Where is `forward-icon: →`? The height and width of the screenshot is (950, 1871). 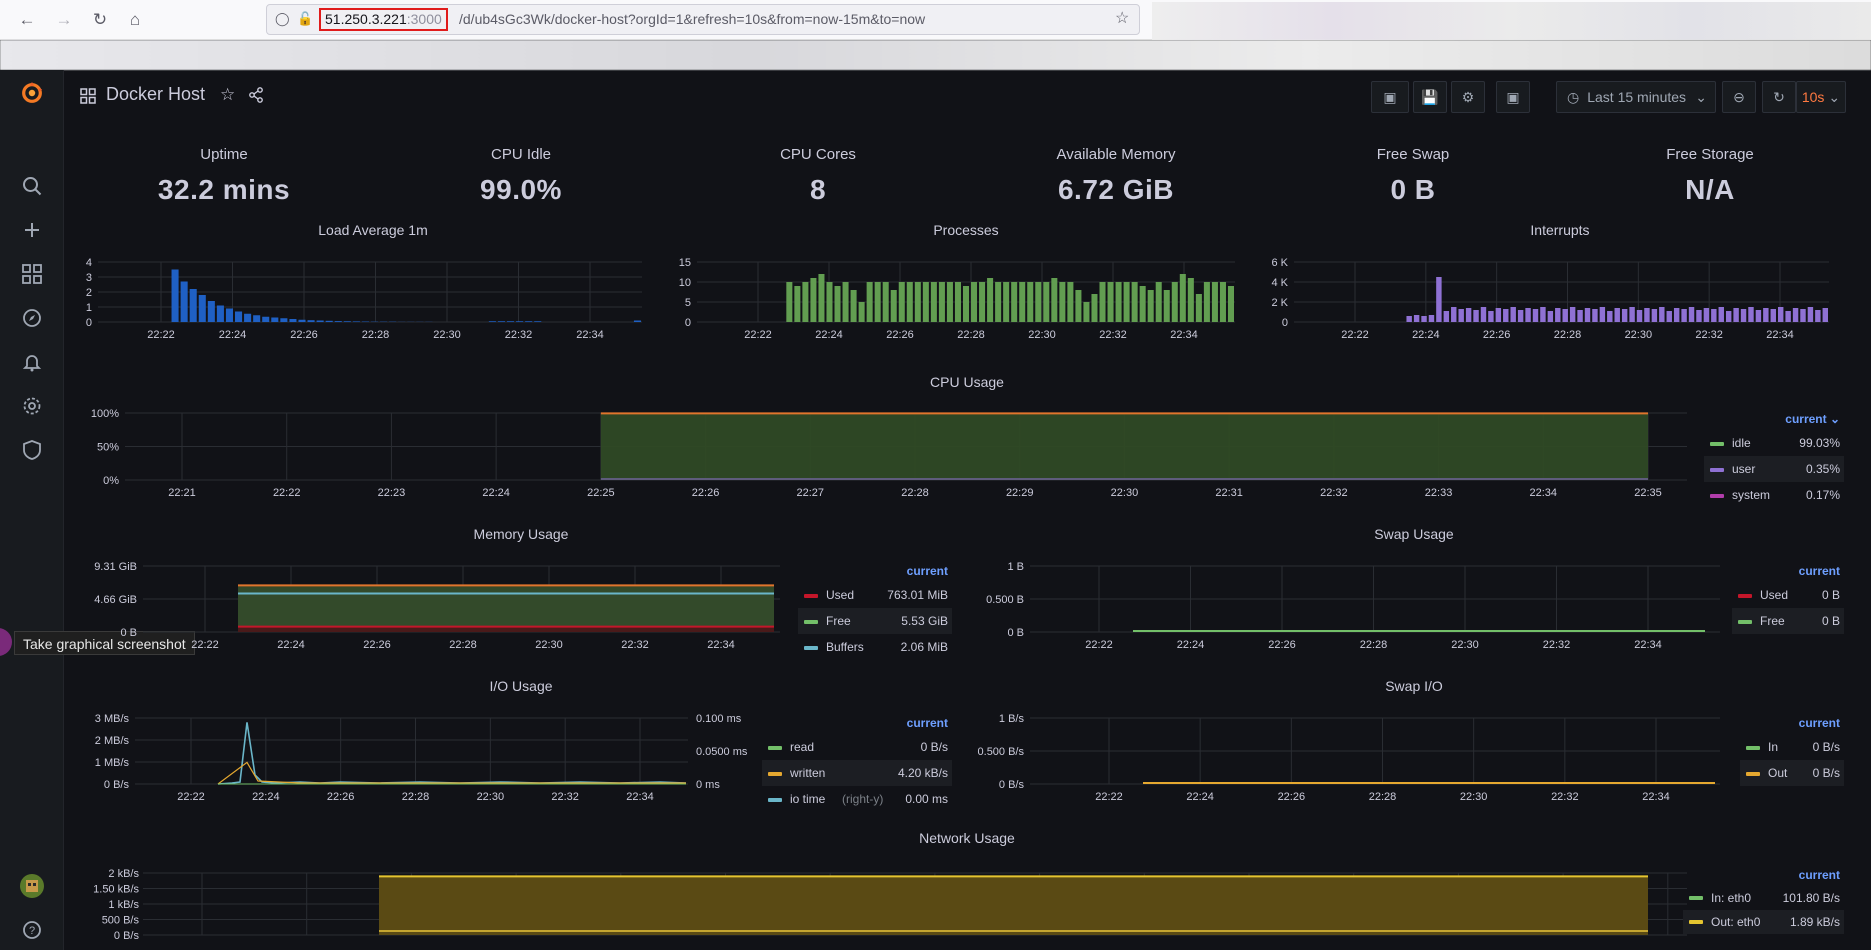 forward-icon: → is located at coordinates (64, 20).